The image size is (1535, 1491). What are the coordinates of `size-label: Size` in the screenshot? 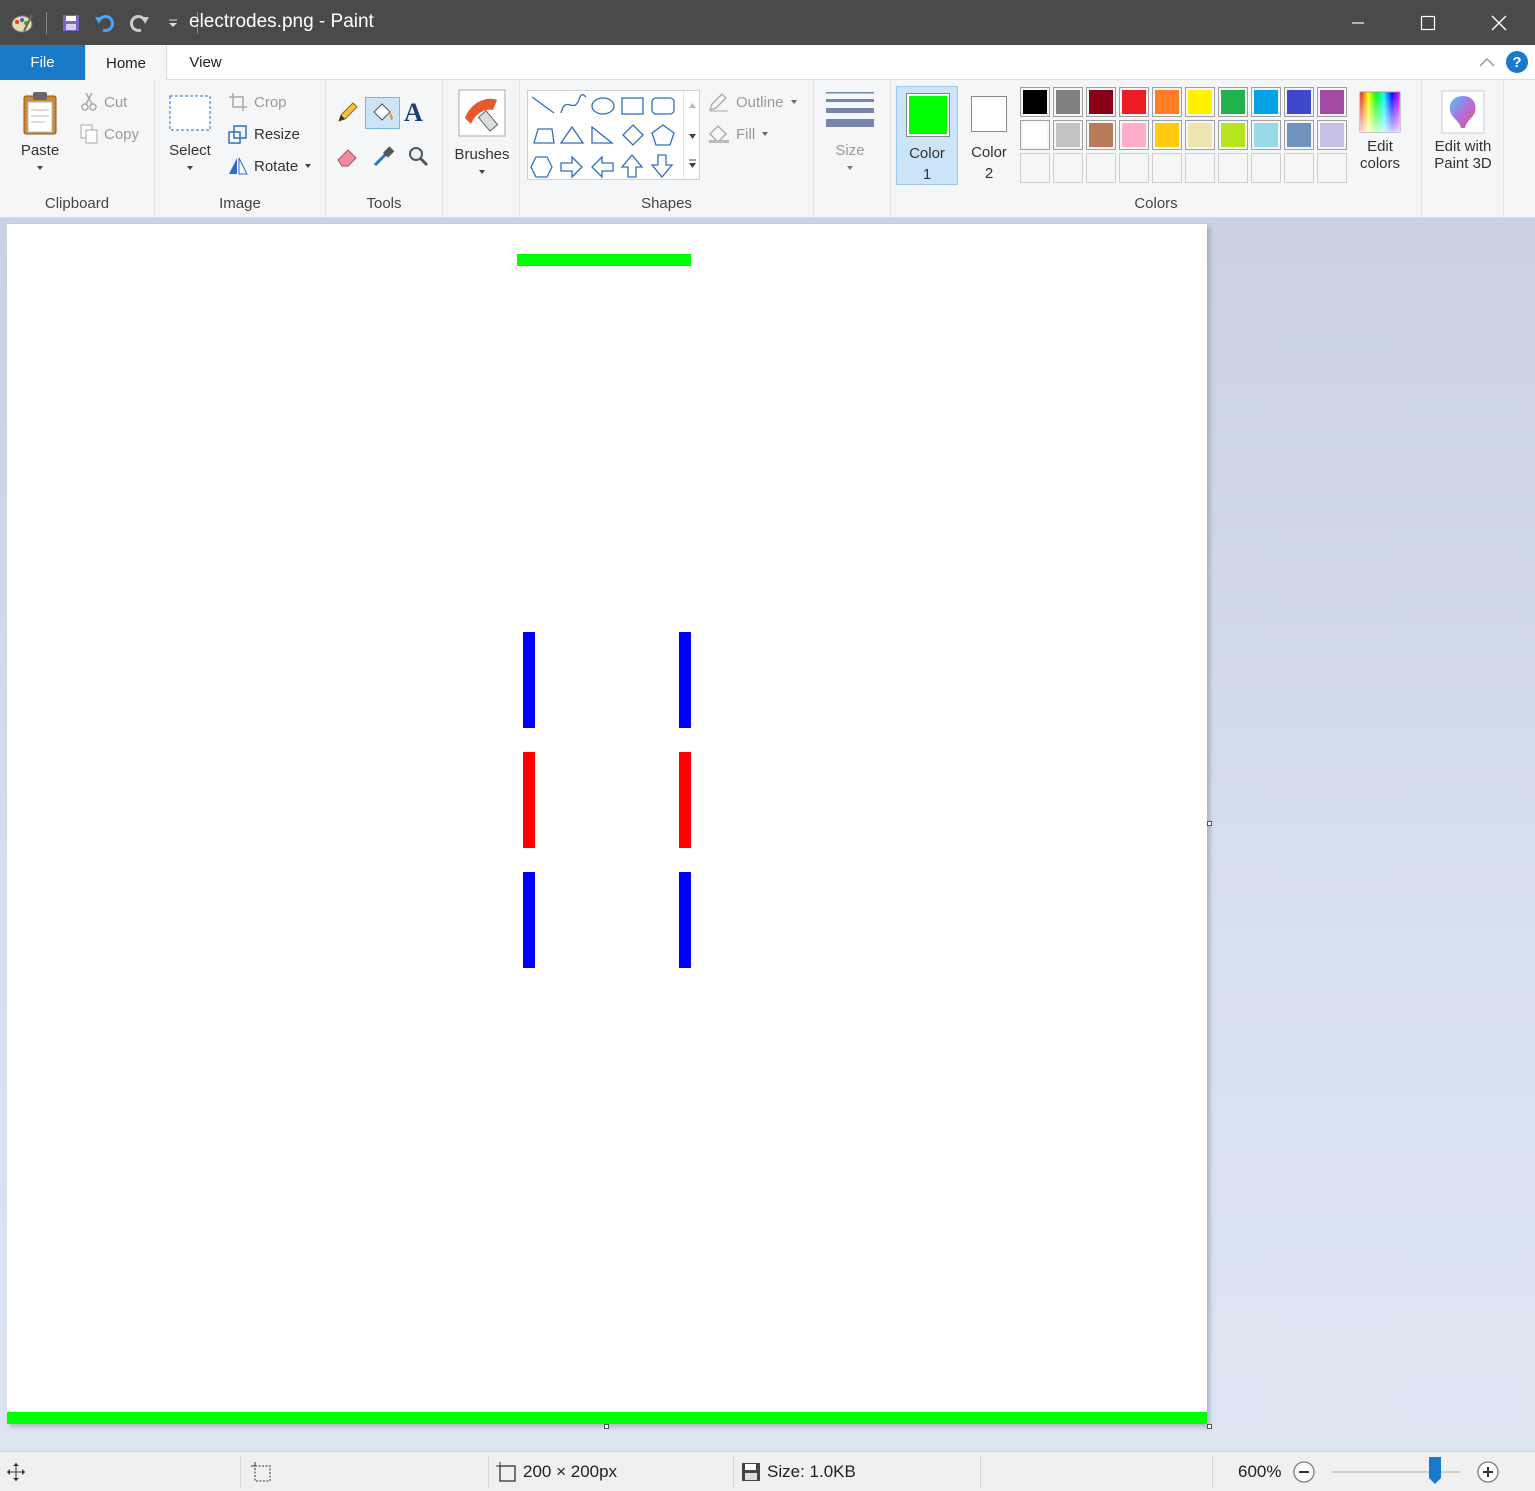 It's located at (850, 150).